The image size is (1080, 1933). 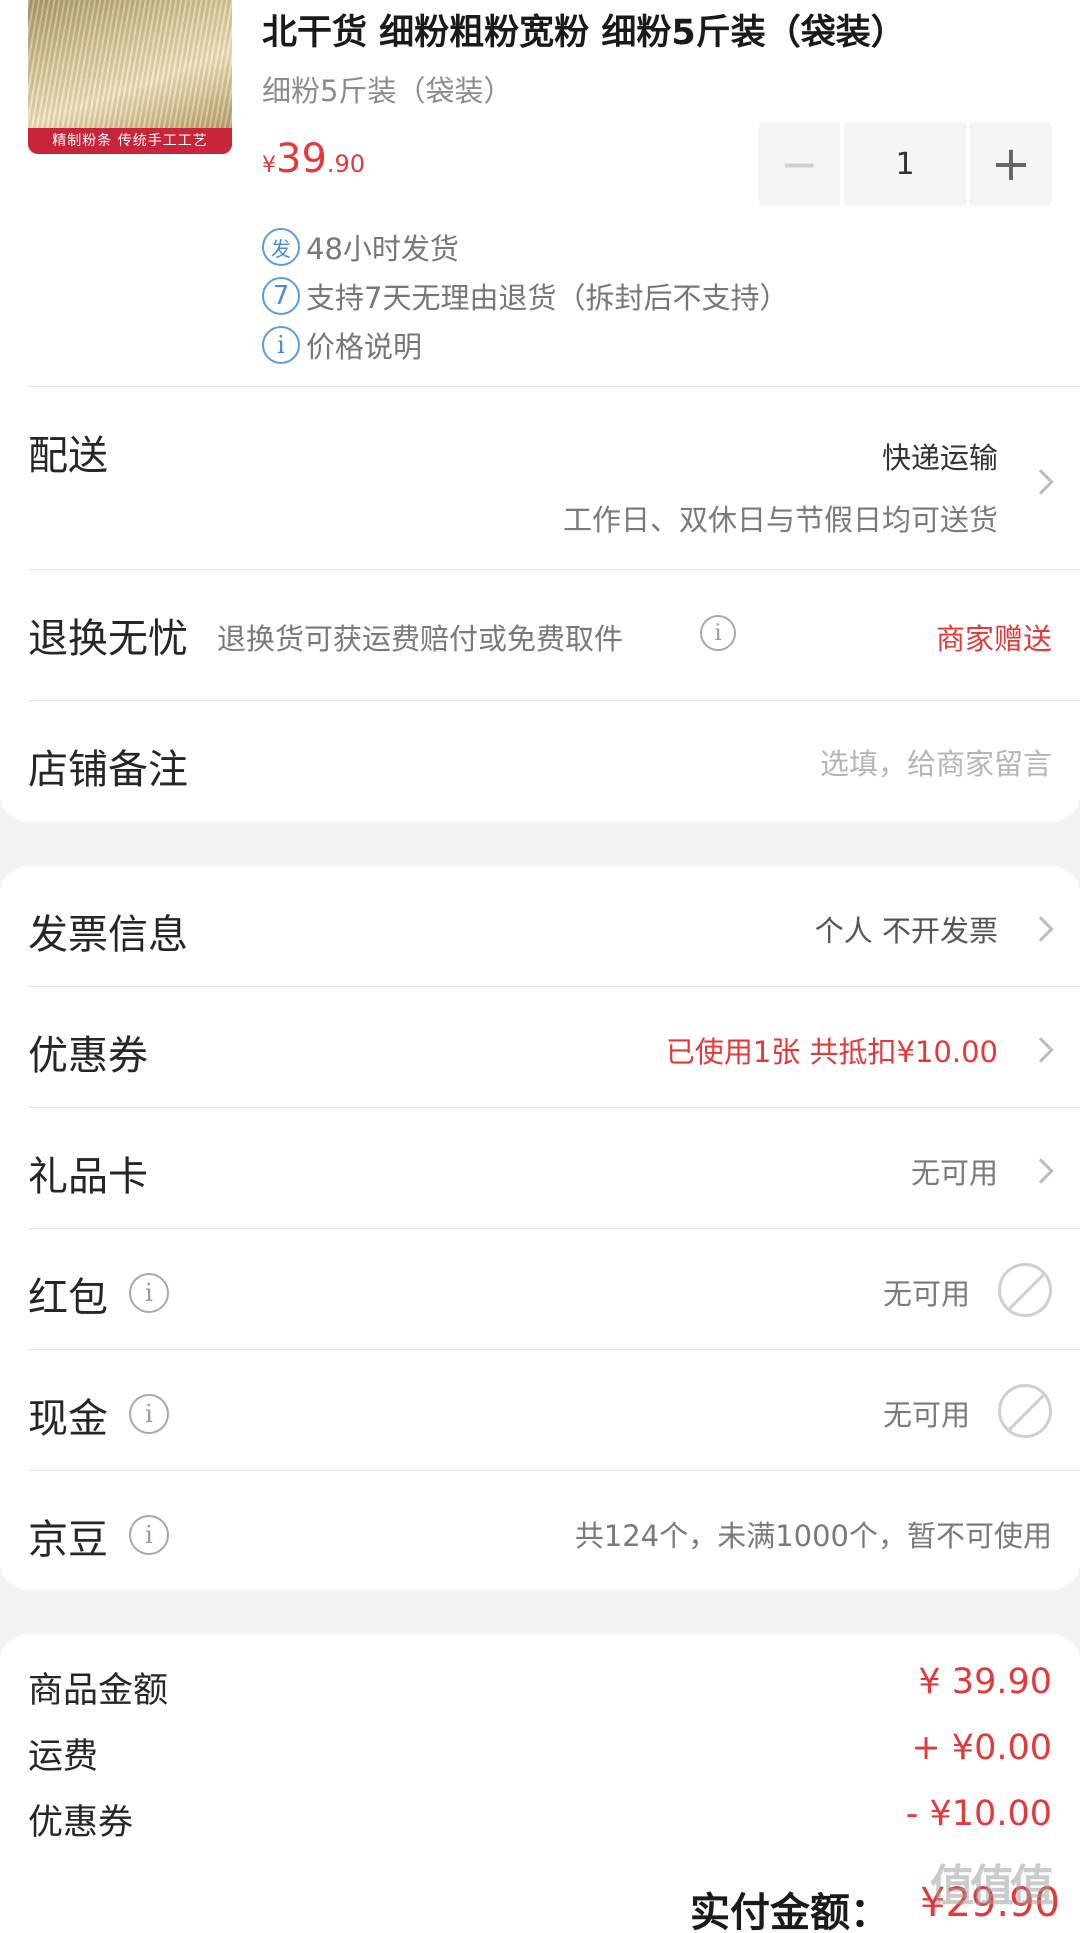 What do you see at coordinates (108, 770) in the screenshot?
I see `remark-label: 店铺备注` at bounding box center [108, 770].